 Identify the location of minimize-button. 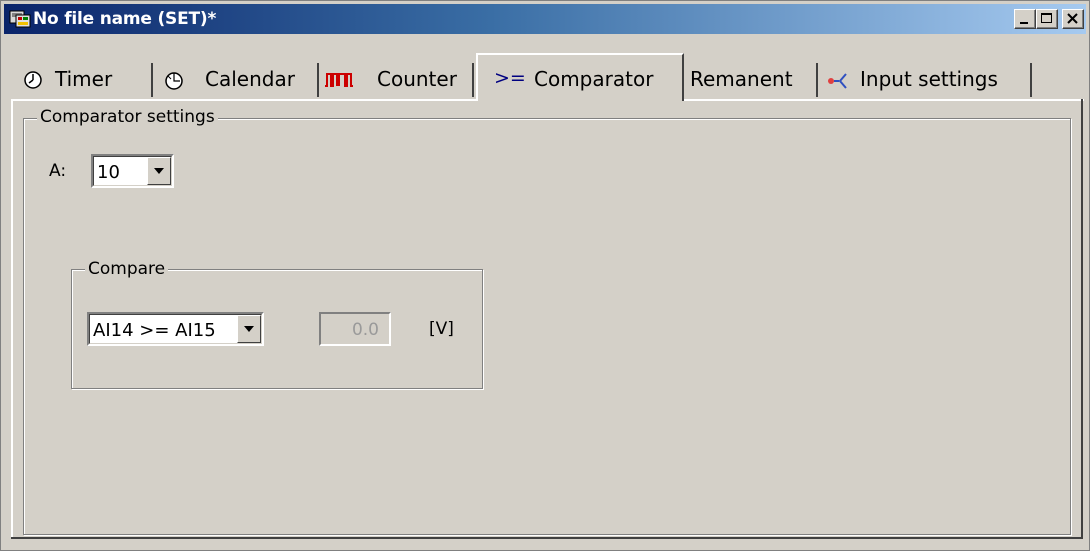
(1025, 19).